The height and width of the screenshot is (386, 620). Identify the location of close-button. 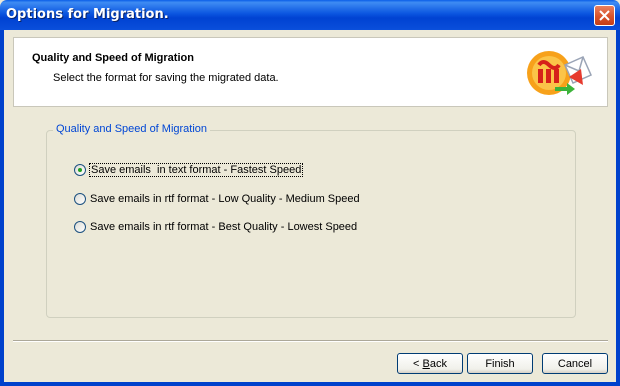
(604, 15).